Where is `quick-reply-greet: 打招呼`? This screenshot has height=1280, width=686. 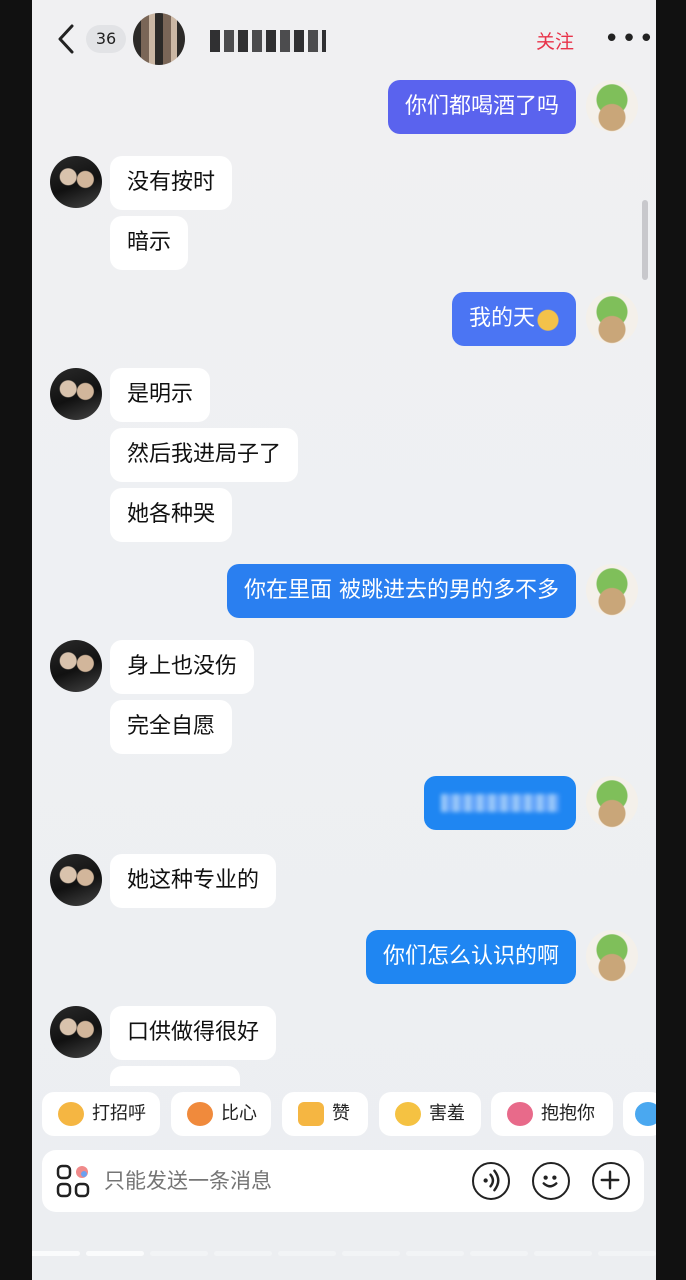
quick-reply-greet: 打招呼 is located at coordinates (101, 1114).